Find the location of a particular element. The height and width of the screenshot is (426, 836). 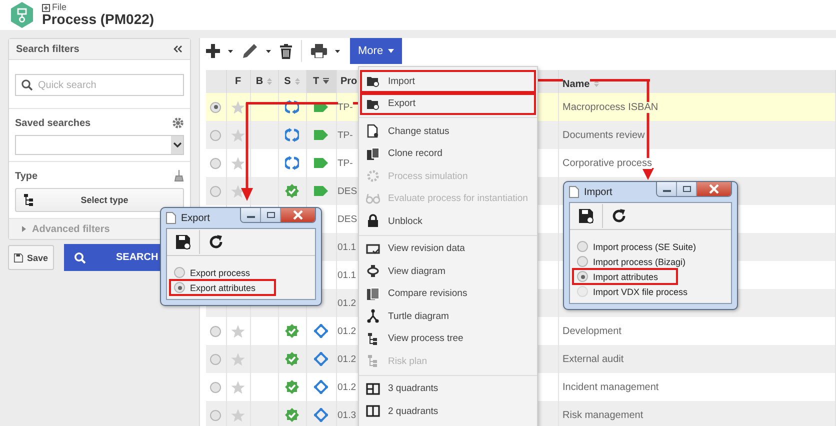

radio-option: Import attributes is located at coordinates (625, 276).